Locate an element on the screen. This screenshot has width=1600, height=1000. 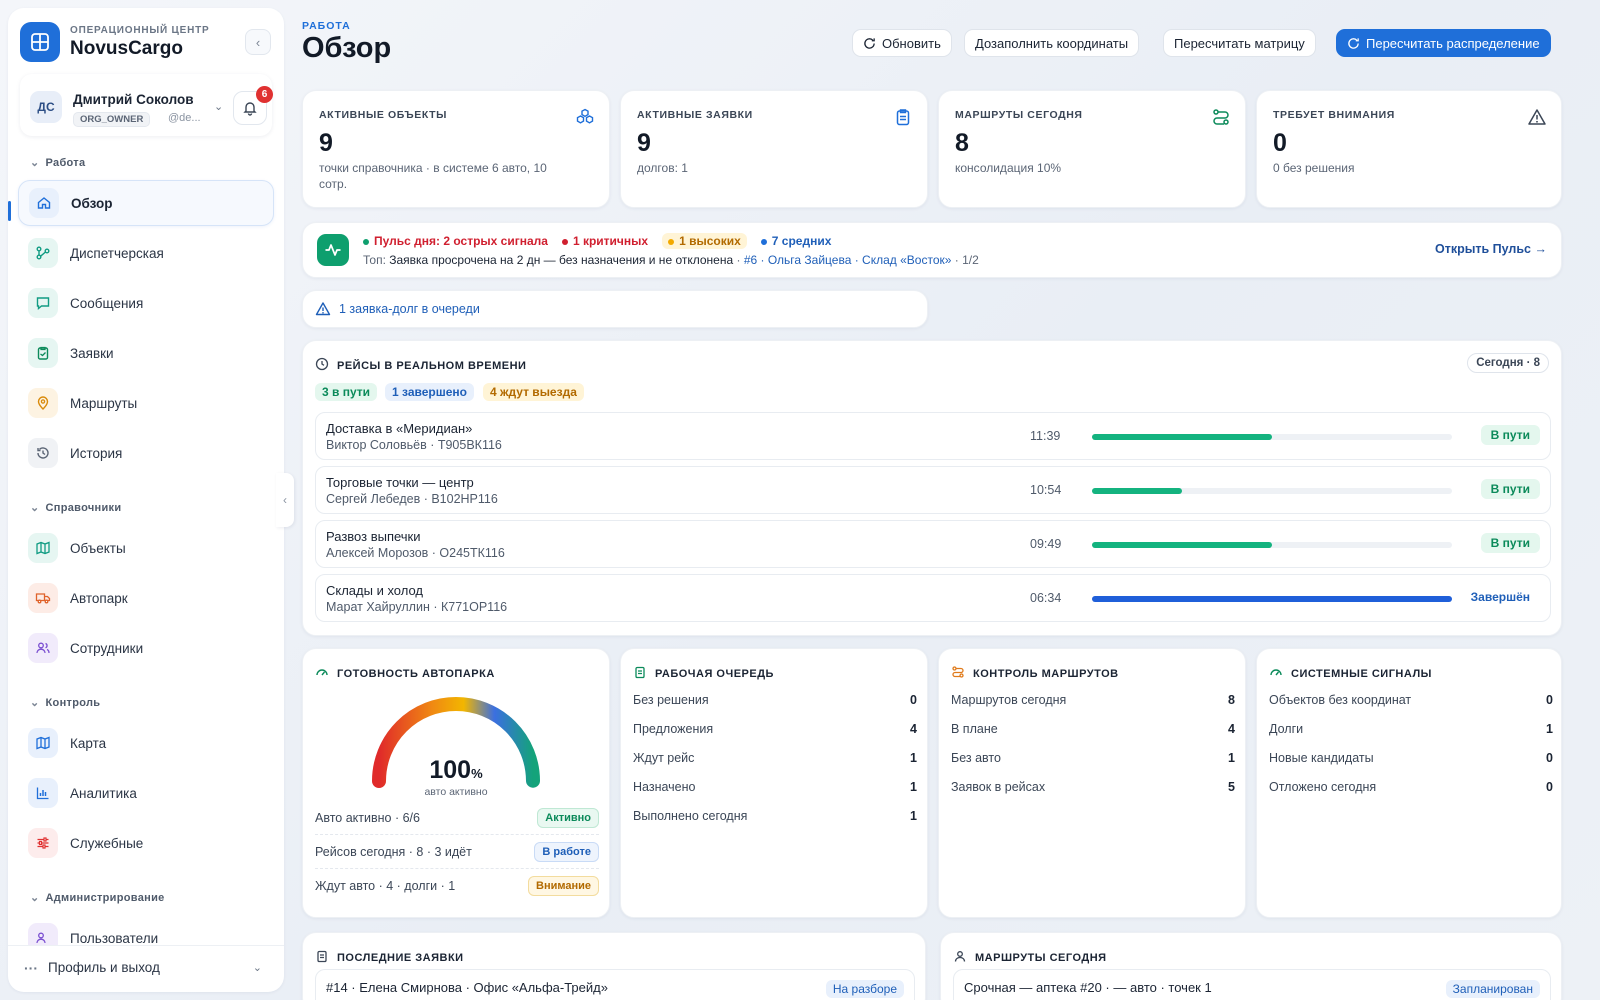
sidebar-item-label: Автопарк is located at coordinates (99, 598).